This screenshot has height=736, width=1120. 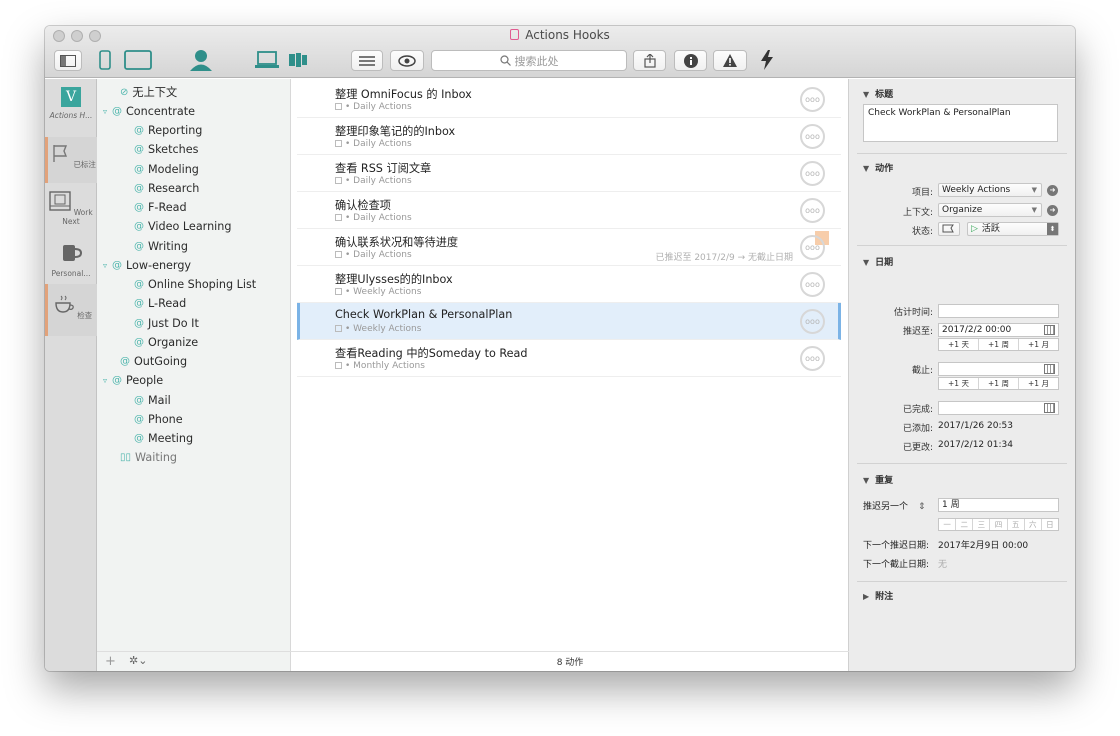 What do you see at coordinates (71, 310) in the screenshot?
I see `perspective-review: 检查` at bounding box center [71, 310].